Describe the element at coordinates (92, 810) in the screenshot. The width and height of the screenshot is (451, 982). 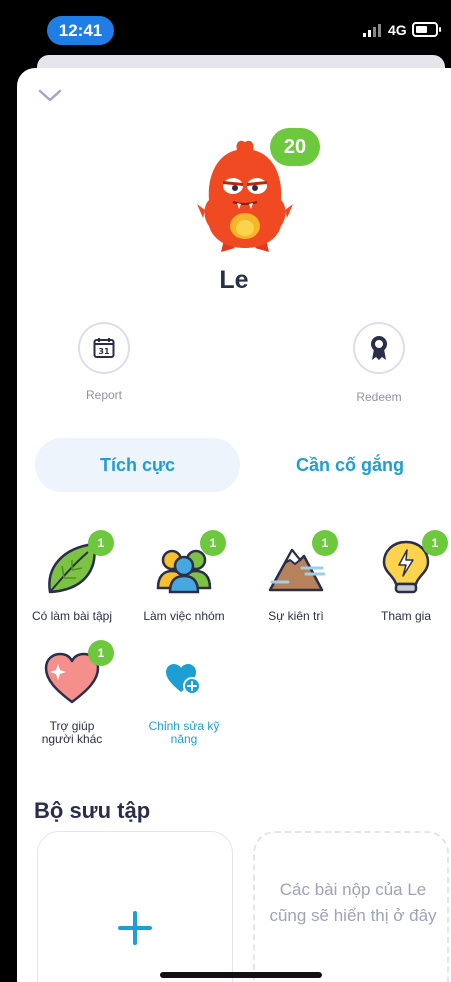
I see `collection-title: Bộ sưu tập` at that location.